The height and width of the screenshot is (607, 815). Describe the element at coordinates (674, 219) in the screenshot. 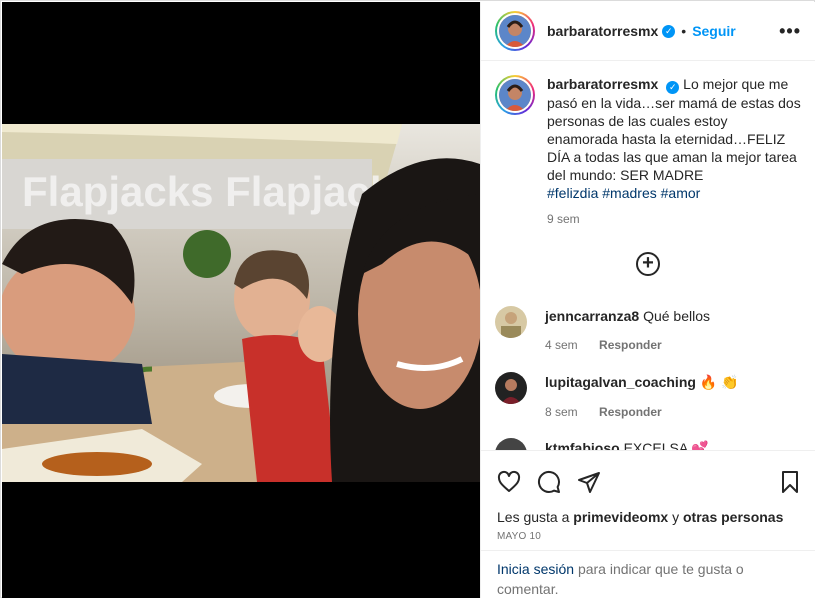

I see `caption-time: 9 sem` at that location.